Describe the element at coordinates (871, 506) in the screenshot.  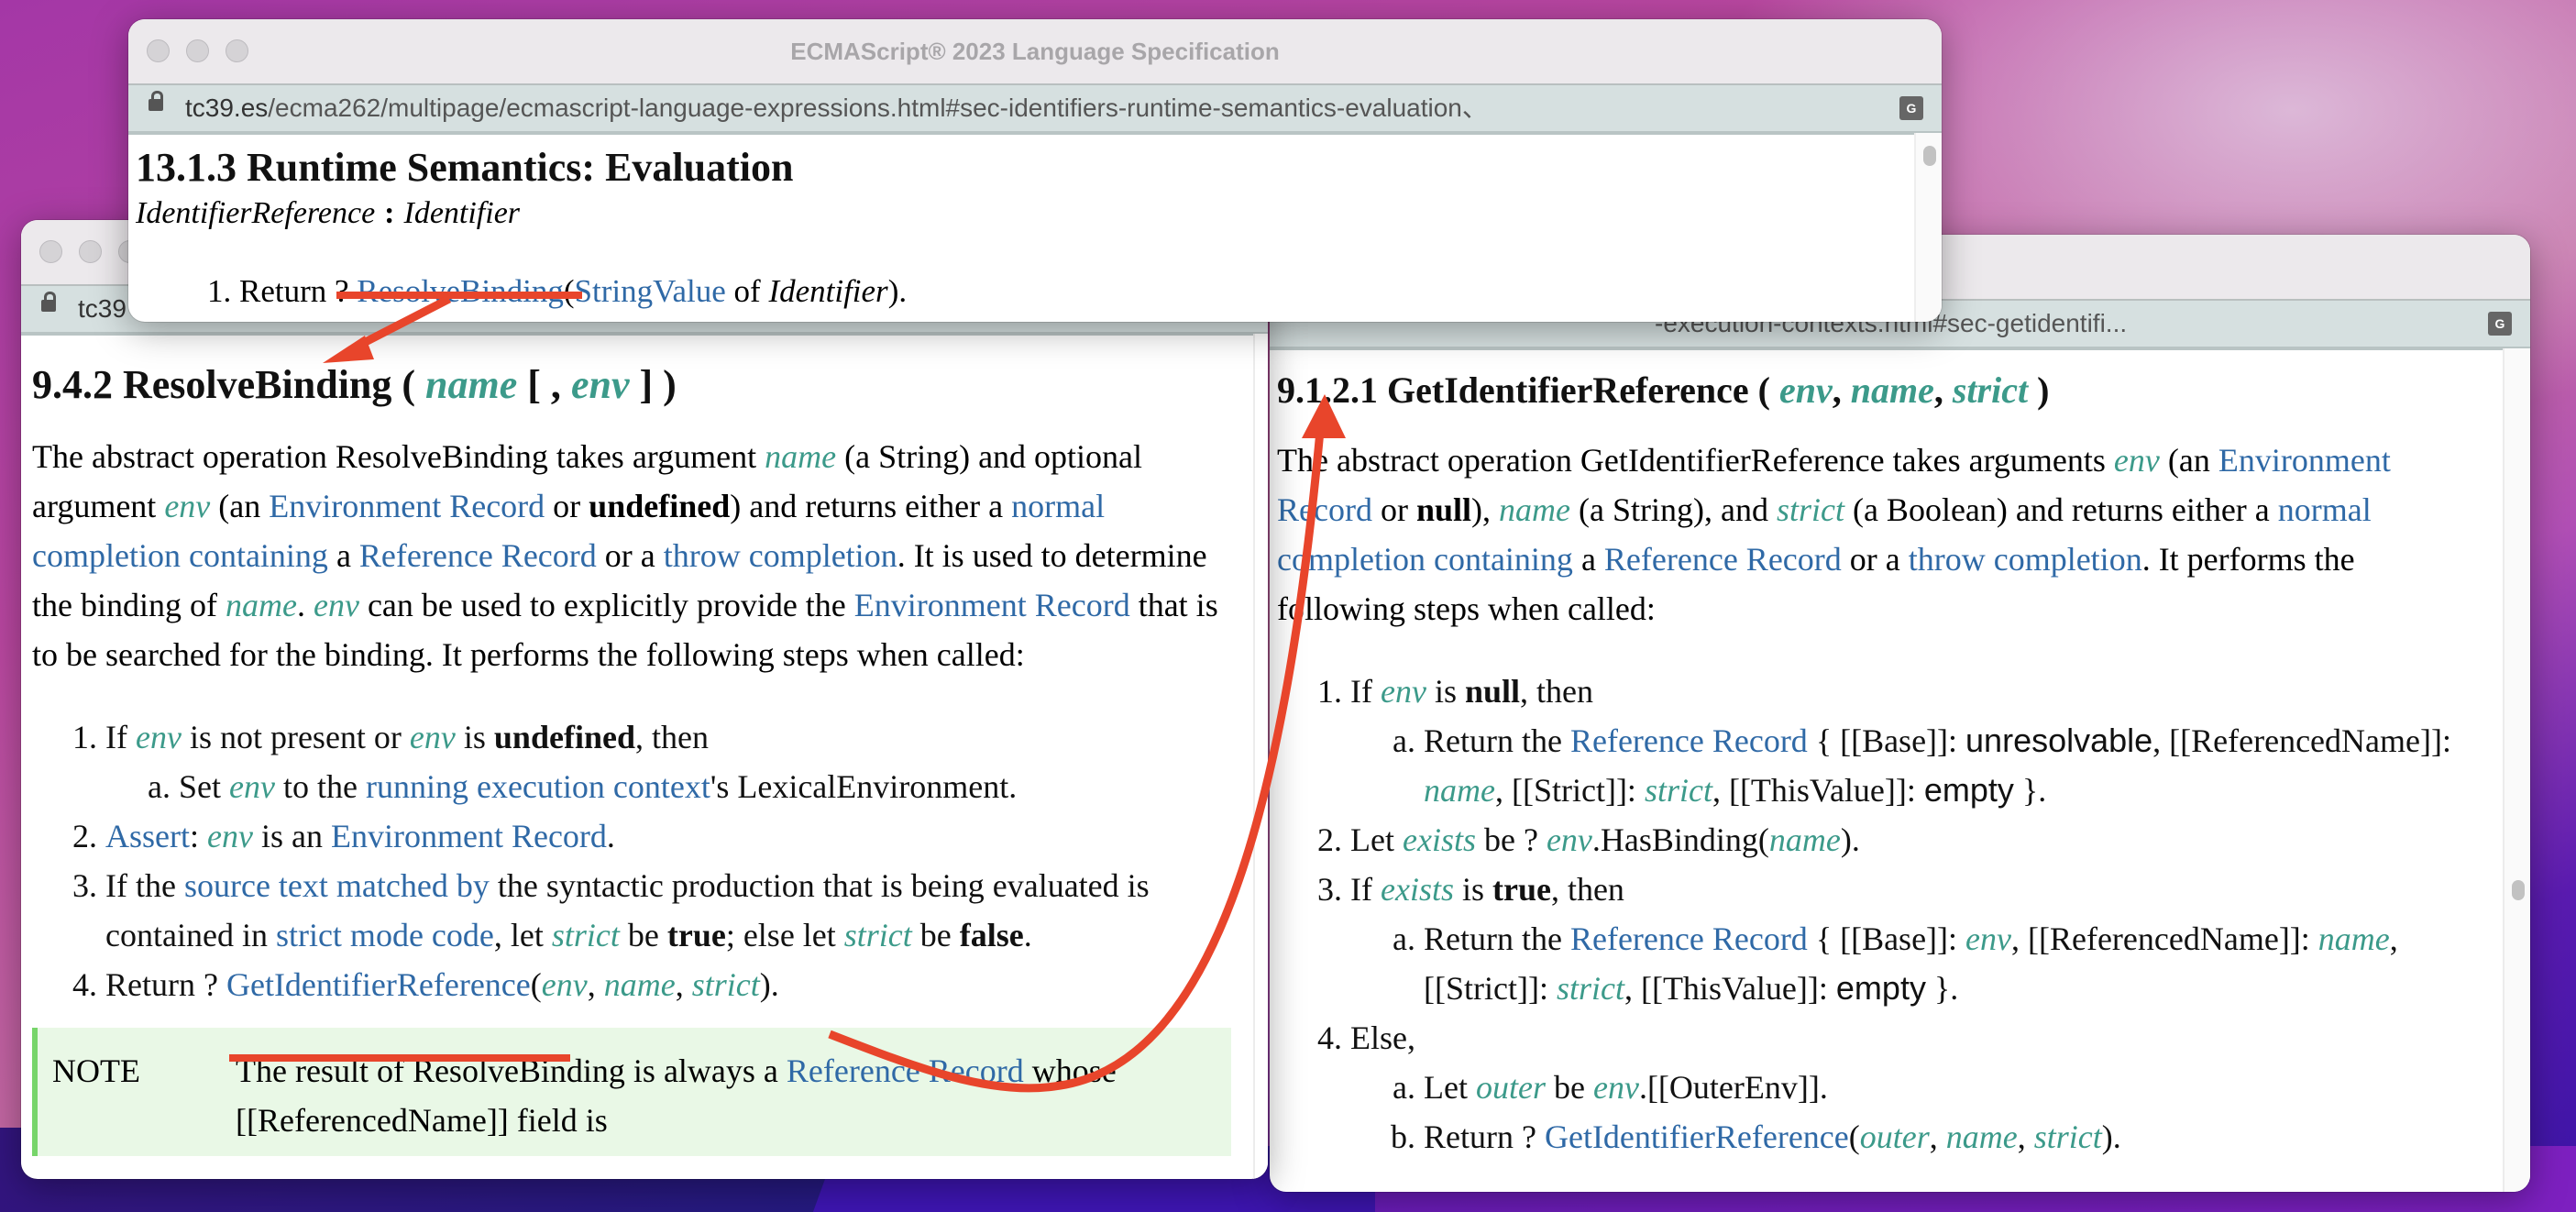
I see `text-run: ) and returns either a` at that location.